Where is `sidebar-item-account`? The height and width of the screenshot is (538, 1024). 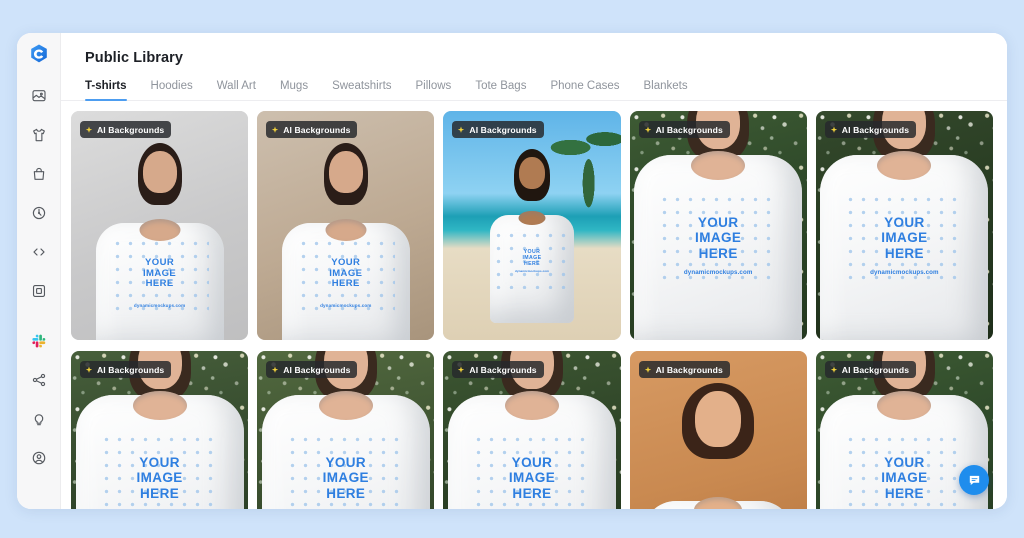 sidebar-item-account is located at coordinates (39, 458).